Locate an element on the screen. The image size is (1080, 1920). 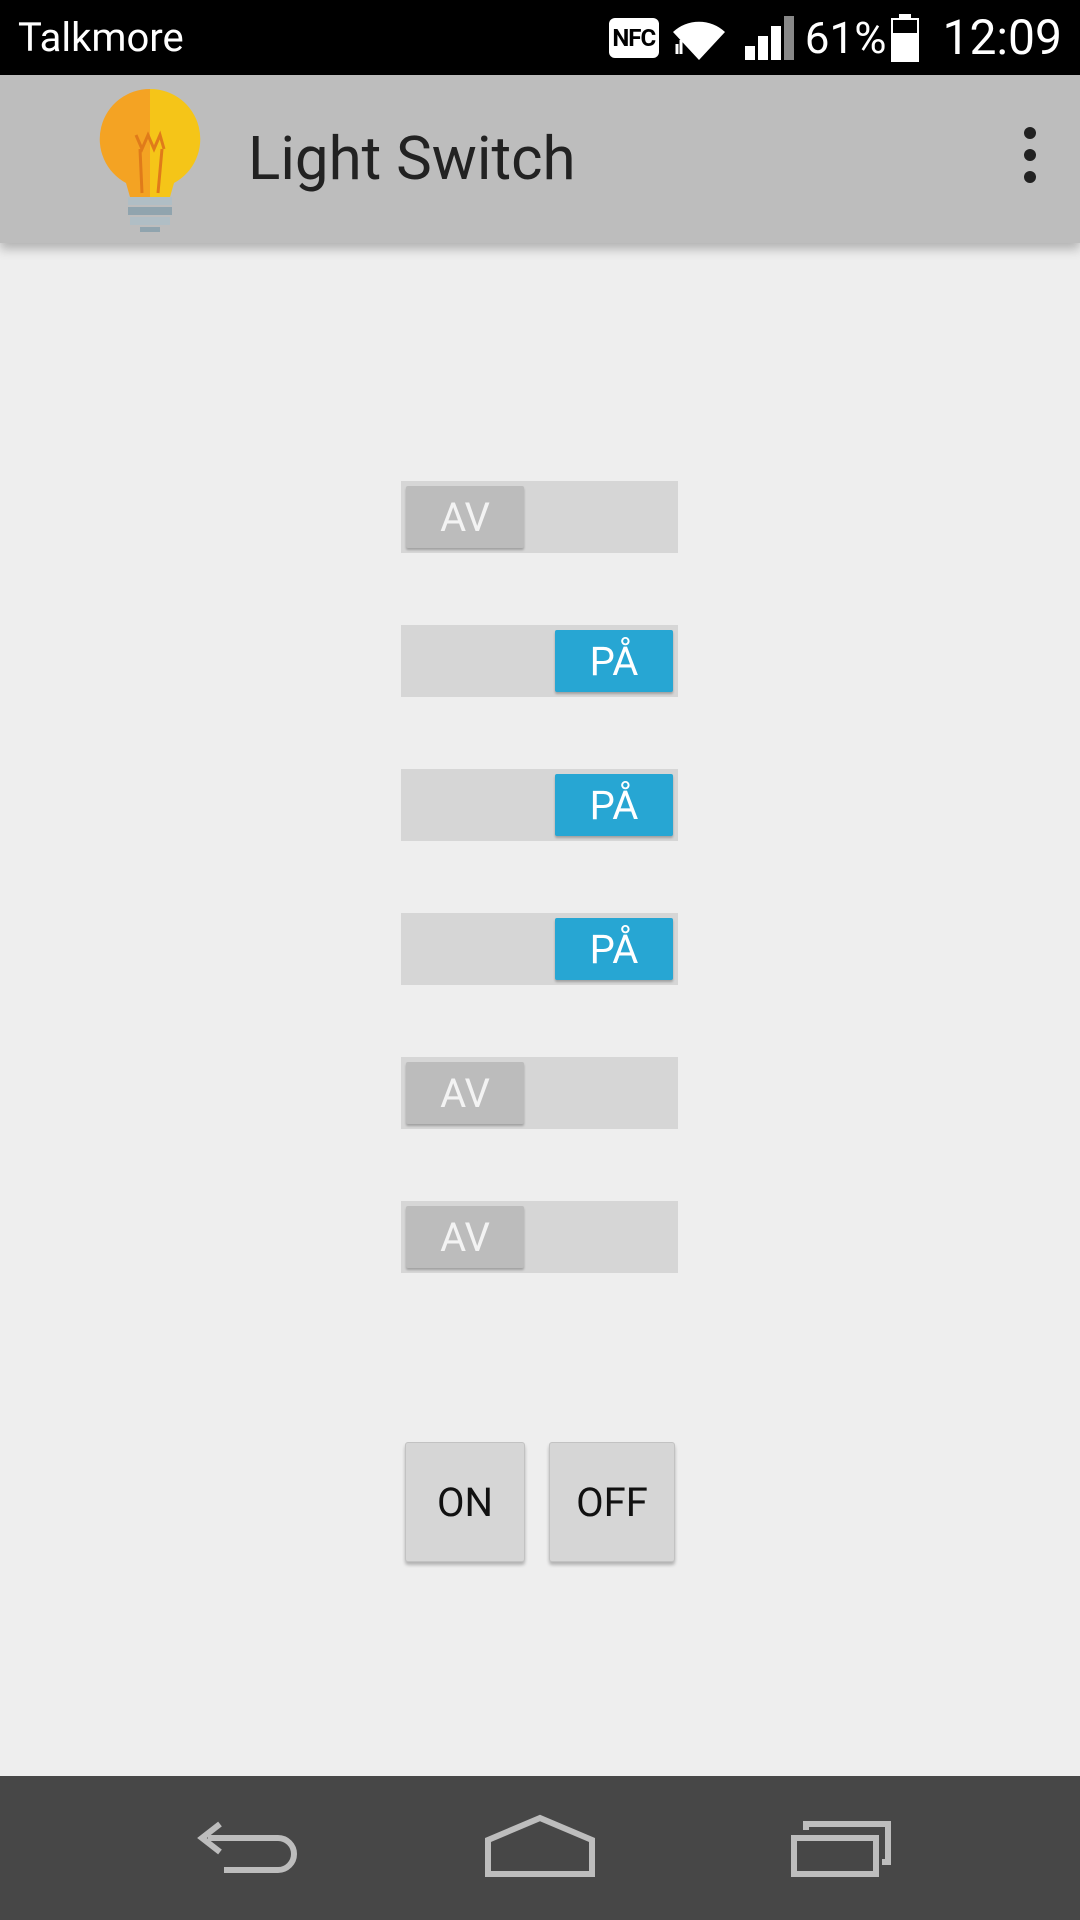
all-off-button: OFF is located at coordinates (612, 1502).